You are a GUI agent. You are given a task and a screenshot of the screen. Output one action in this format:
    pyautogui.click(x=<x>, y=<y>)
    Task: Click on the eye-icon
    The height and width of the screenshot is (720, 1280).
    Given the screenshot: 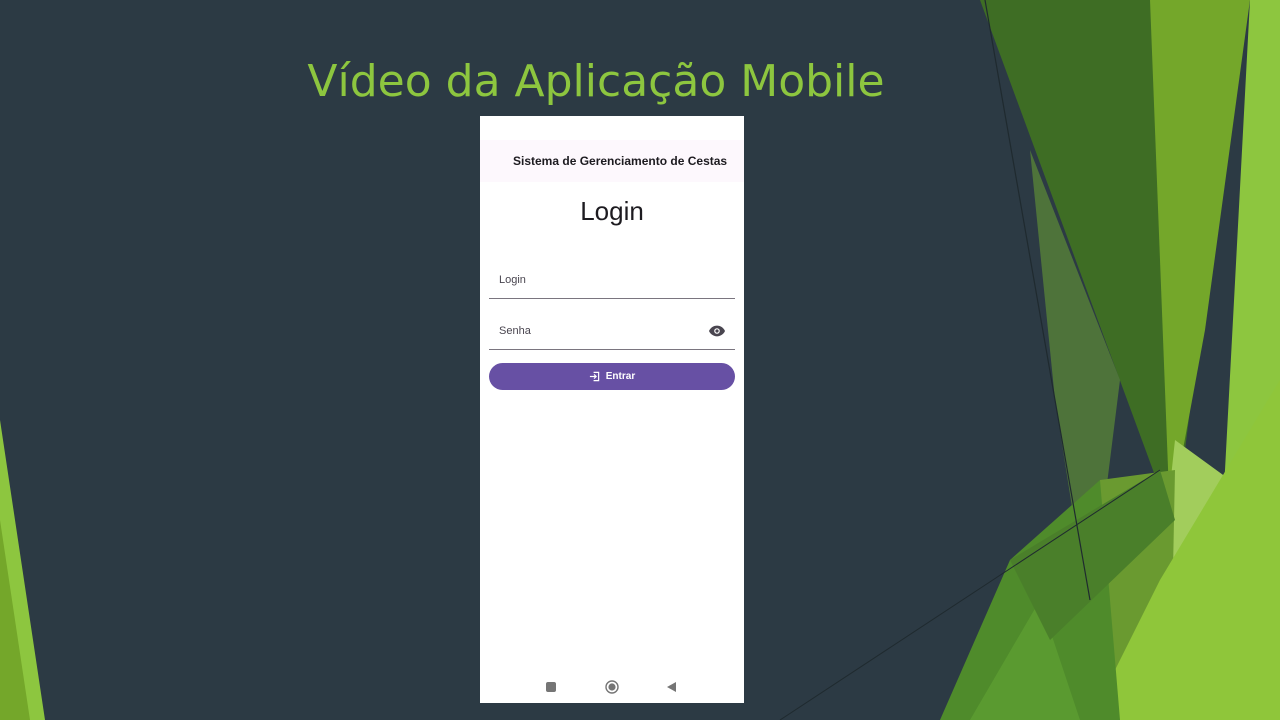 What is the action you would take?
    pyautogui.click(x=717, y=331)
    